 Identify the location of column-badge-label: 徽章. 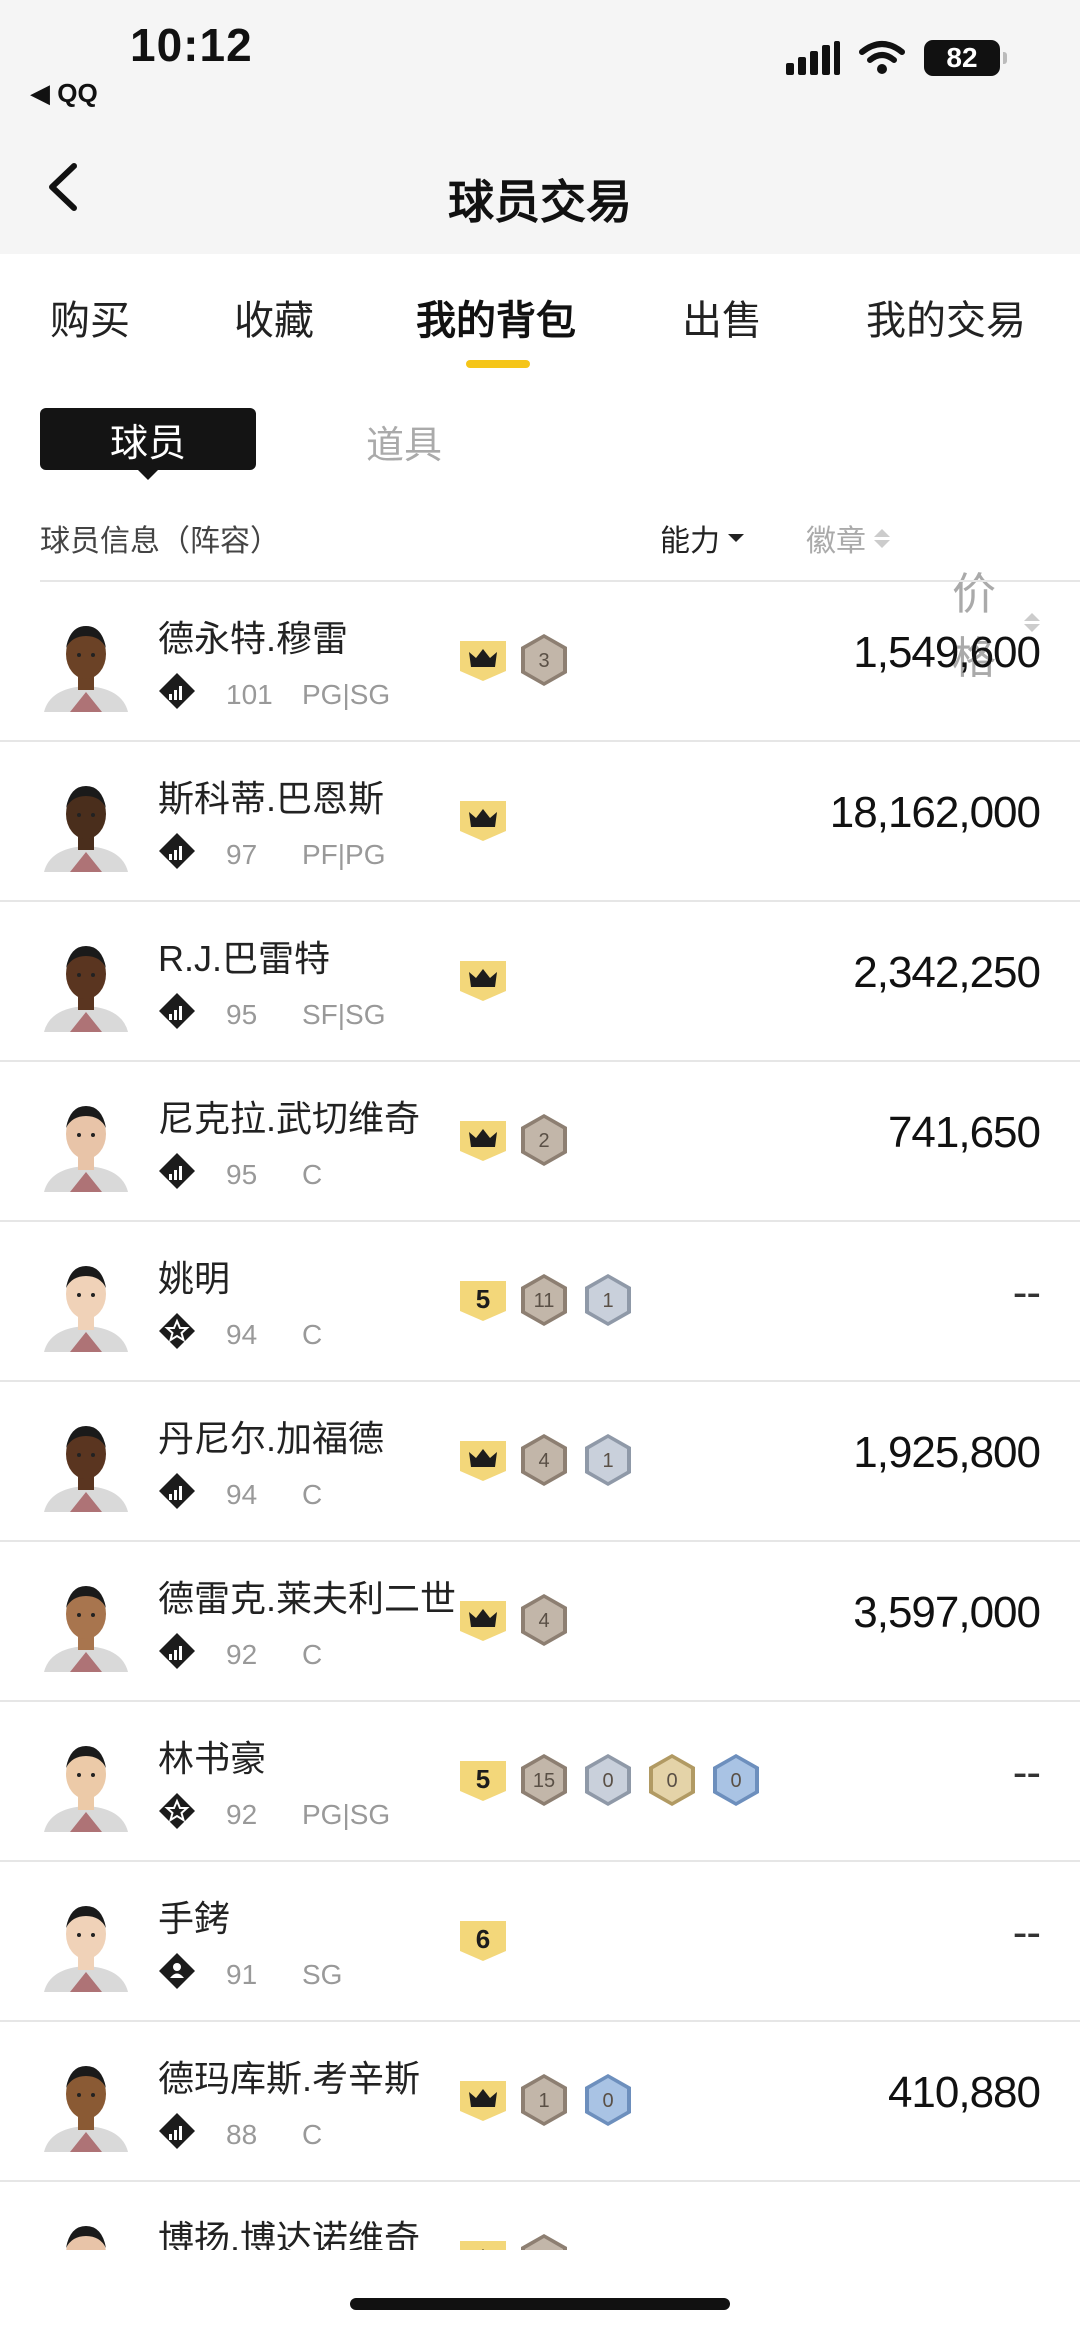
(836, 541).